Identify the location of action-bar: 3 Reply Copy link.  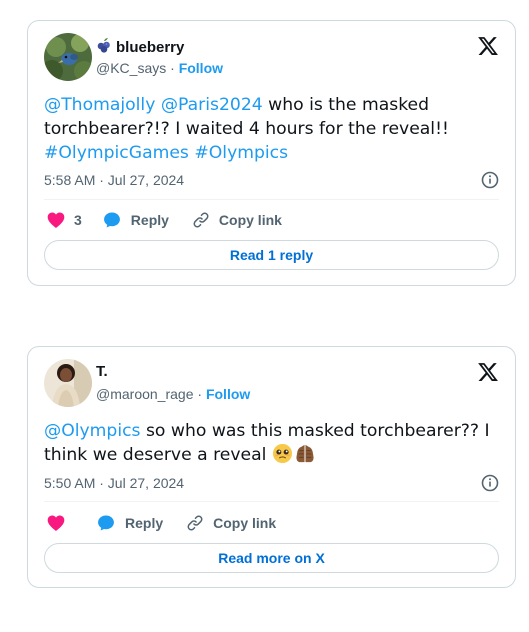
(164, 220).